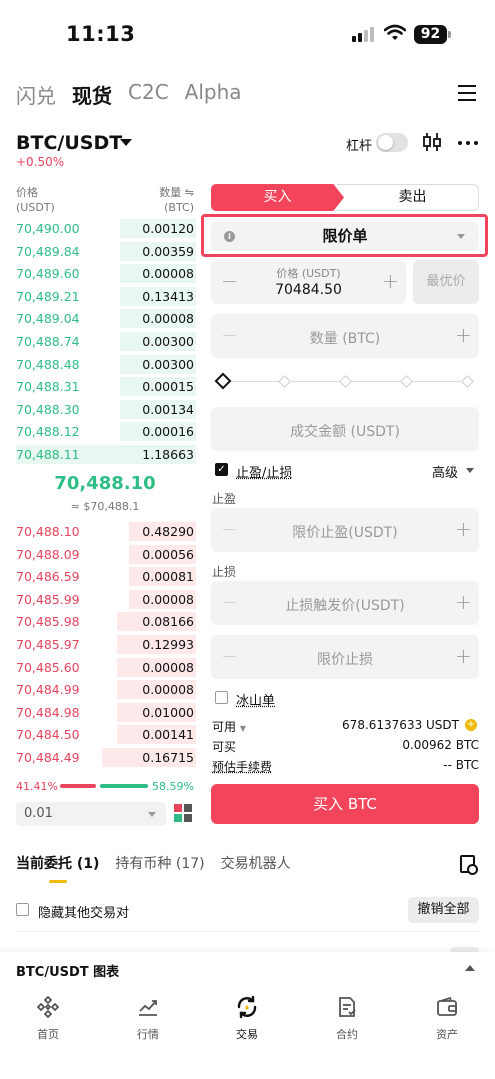 The width and height of the screenshot is (495, 1079). What do you see at coordinates (124, 786) in the screenshot?
I see `buy-ratio-bar` at bounding box center [124, 786].